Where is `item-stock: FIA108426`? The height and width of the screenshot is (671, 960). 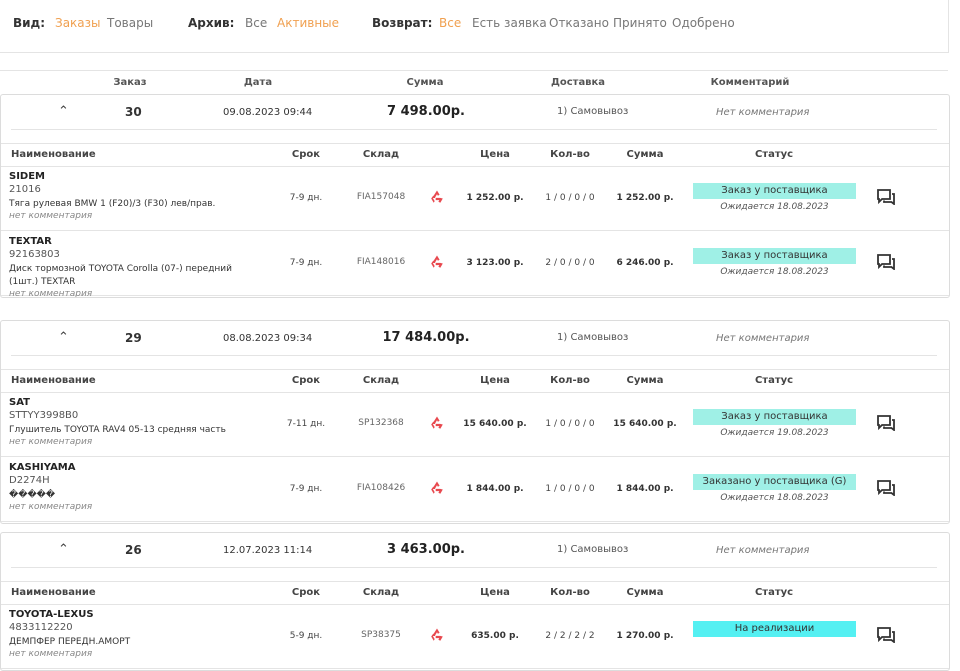 item-stock: FIA108426 is located at coordinates (381, 488).